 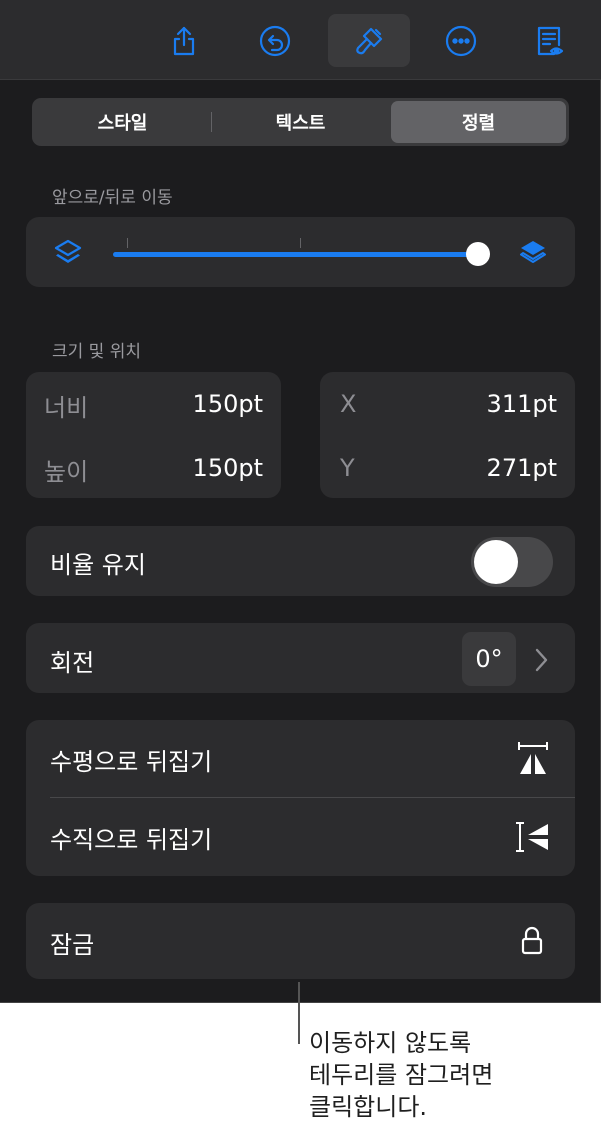 What do you see at coordinates (300, 941) in the screenshot?
I see `lock-card` at bounding box center [300, 941].